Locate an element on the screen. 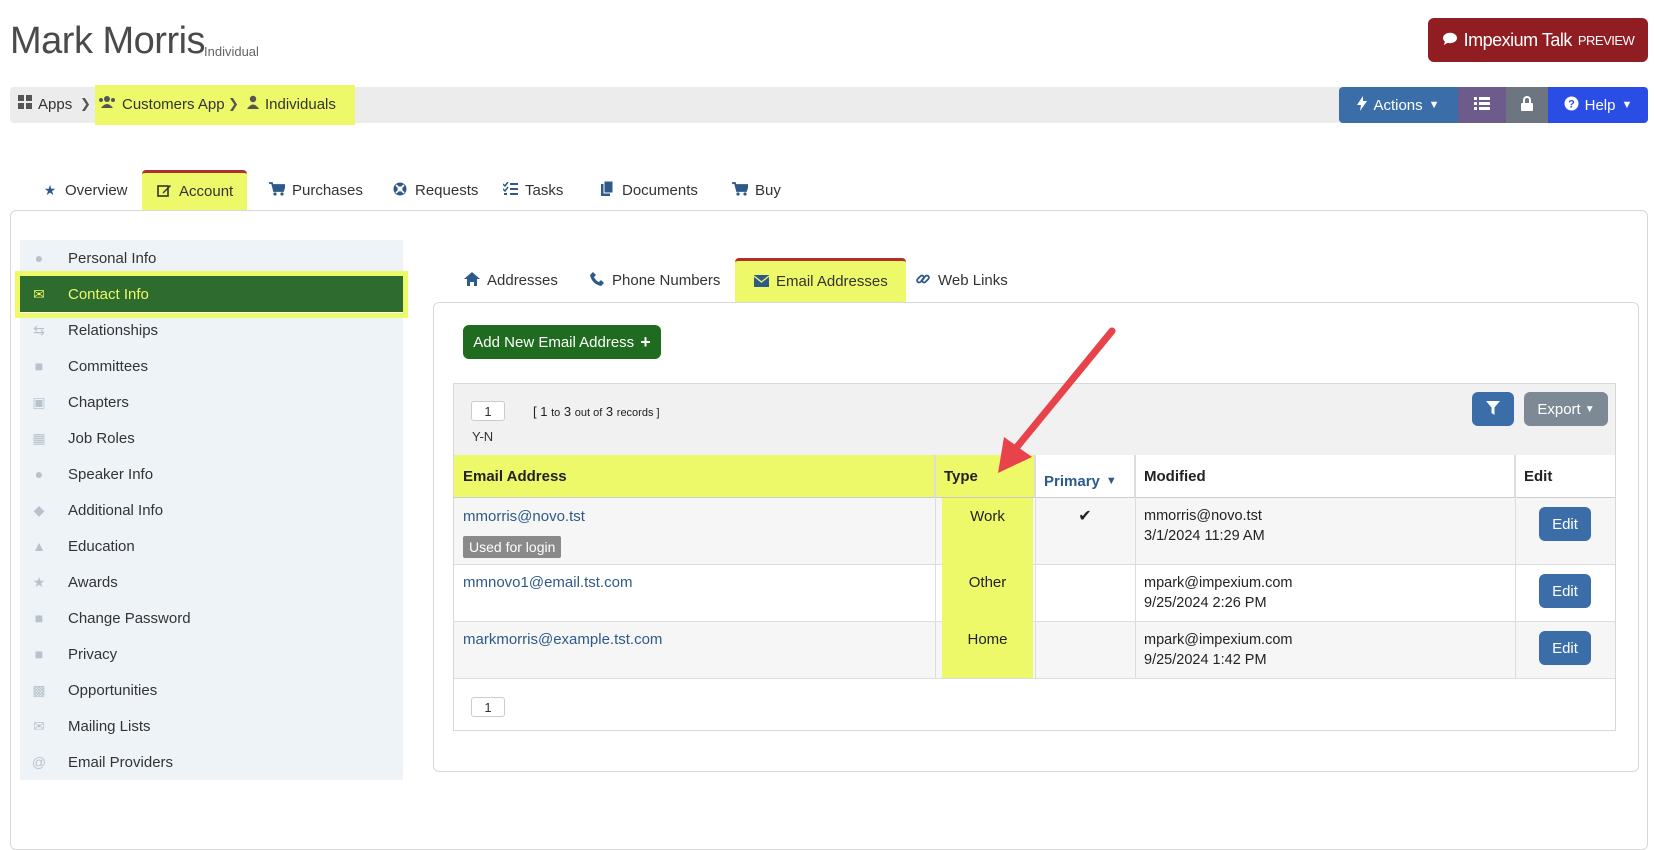  sidebar-item-label: Chapters is located at coordinates (98, 402).